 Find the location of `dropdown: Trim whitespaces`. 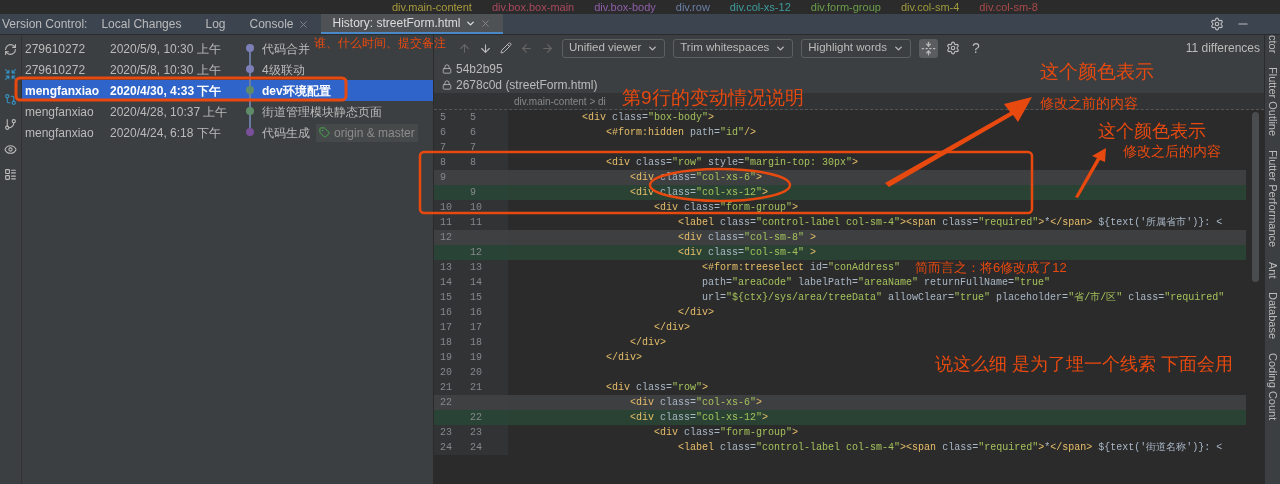

dropdown: Trim whitespaces is located at coordinates (733, 48).